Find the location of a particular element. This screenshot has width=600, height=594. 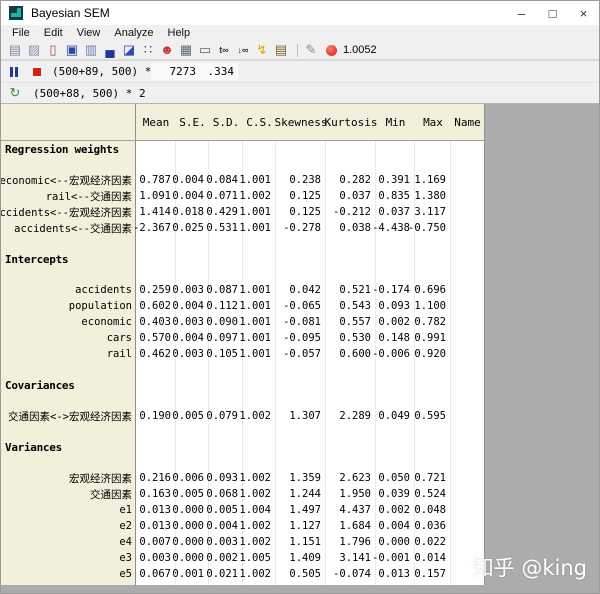

clipboard-icon: ▨ is located at coordinates (34, 50).